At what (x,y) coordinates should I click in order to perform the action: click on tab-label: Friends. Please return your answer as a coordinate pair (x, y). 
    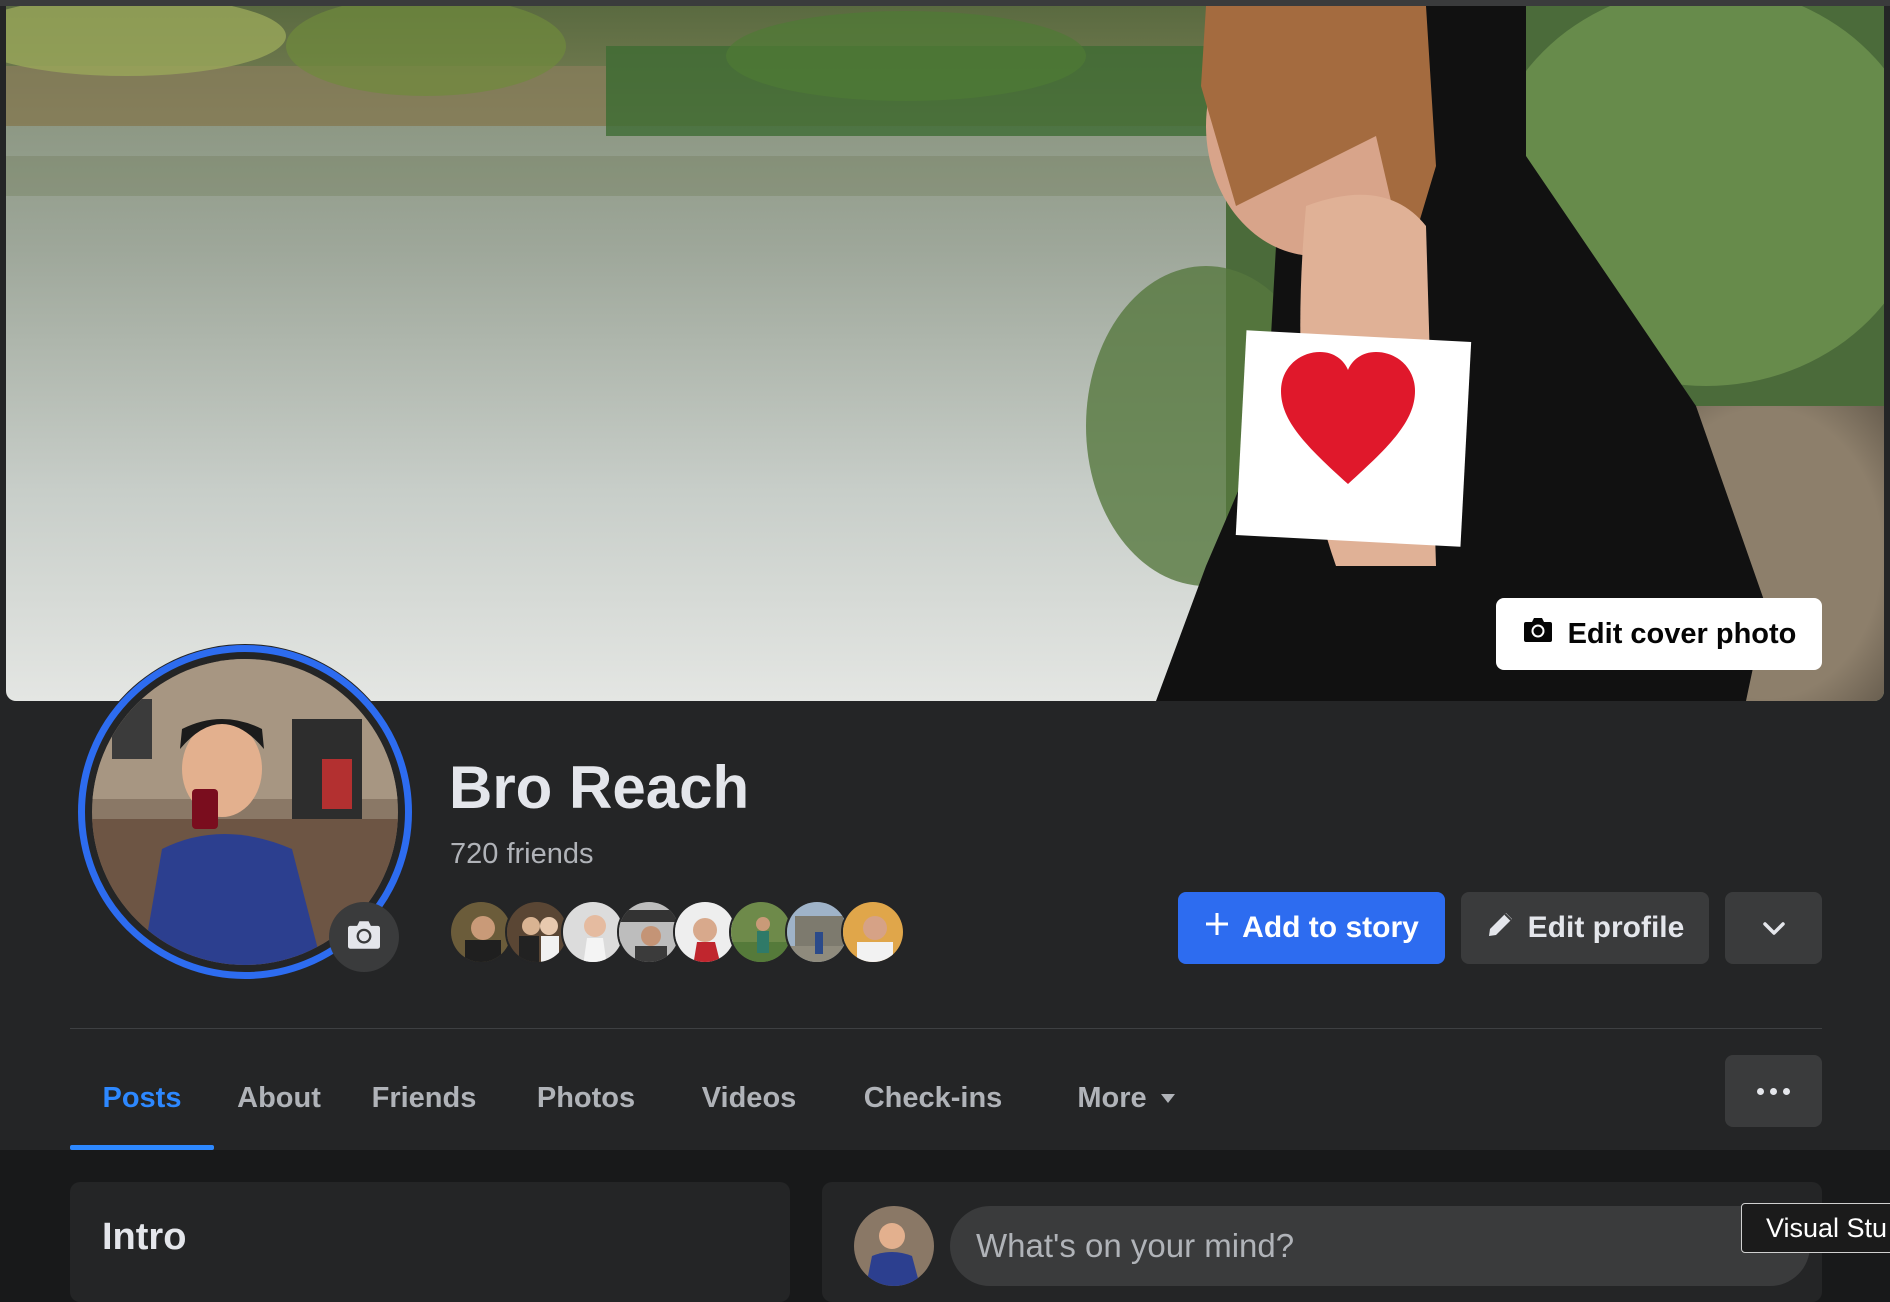
    Looking at the image, I should click on (424, 1097).